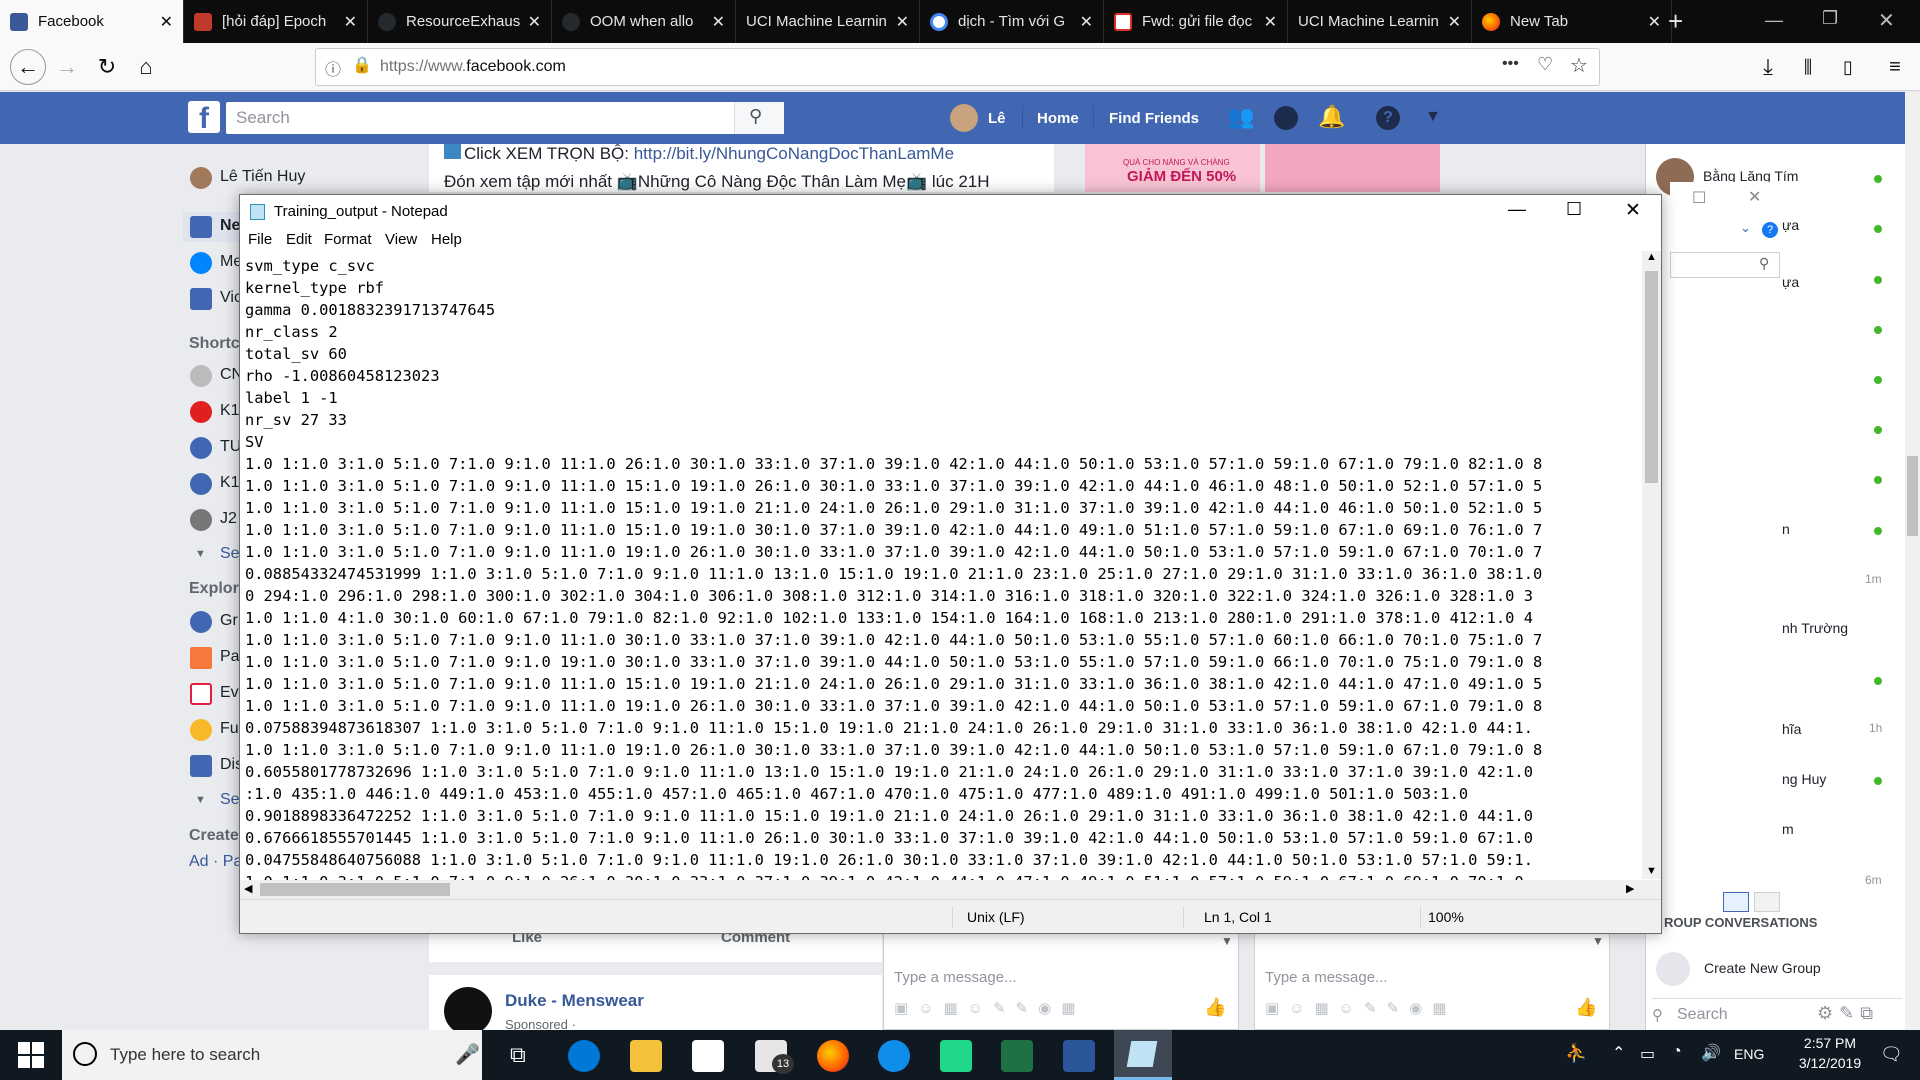  What do you see at coordinates (989, 1008) in the screenshot?
I see `chat-toolbar-icons: ▣☺▦☺✎✎◉▦` at bounding box center [989, 1008].